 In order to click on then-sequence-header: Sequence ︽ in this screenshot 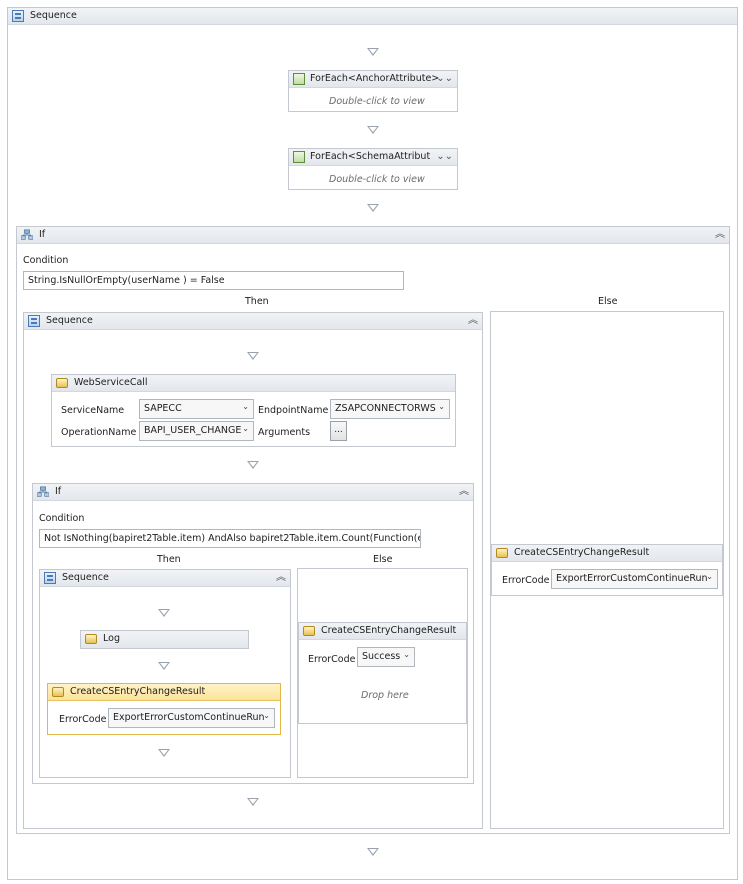, I will do `click(253, 321)`.